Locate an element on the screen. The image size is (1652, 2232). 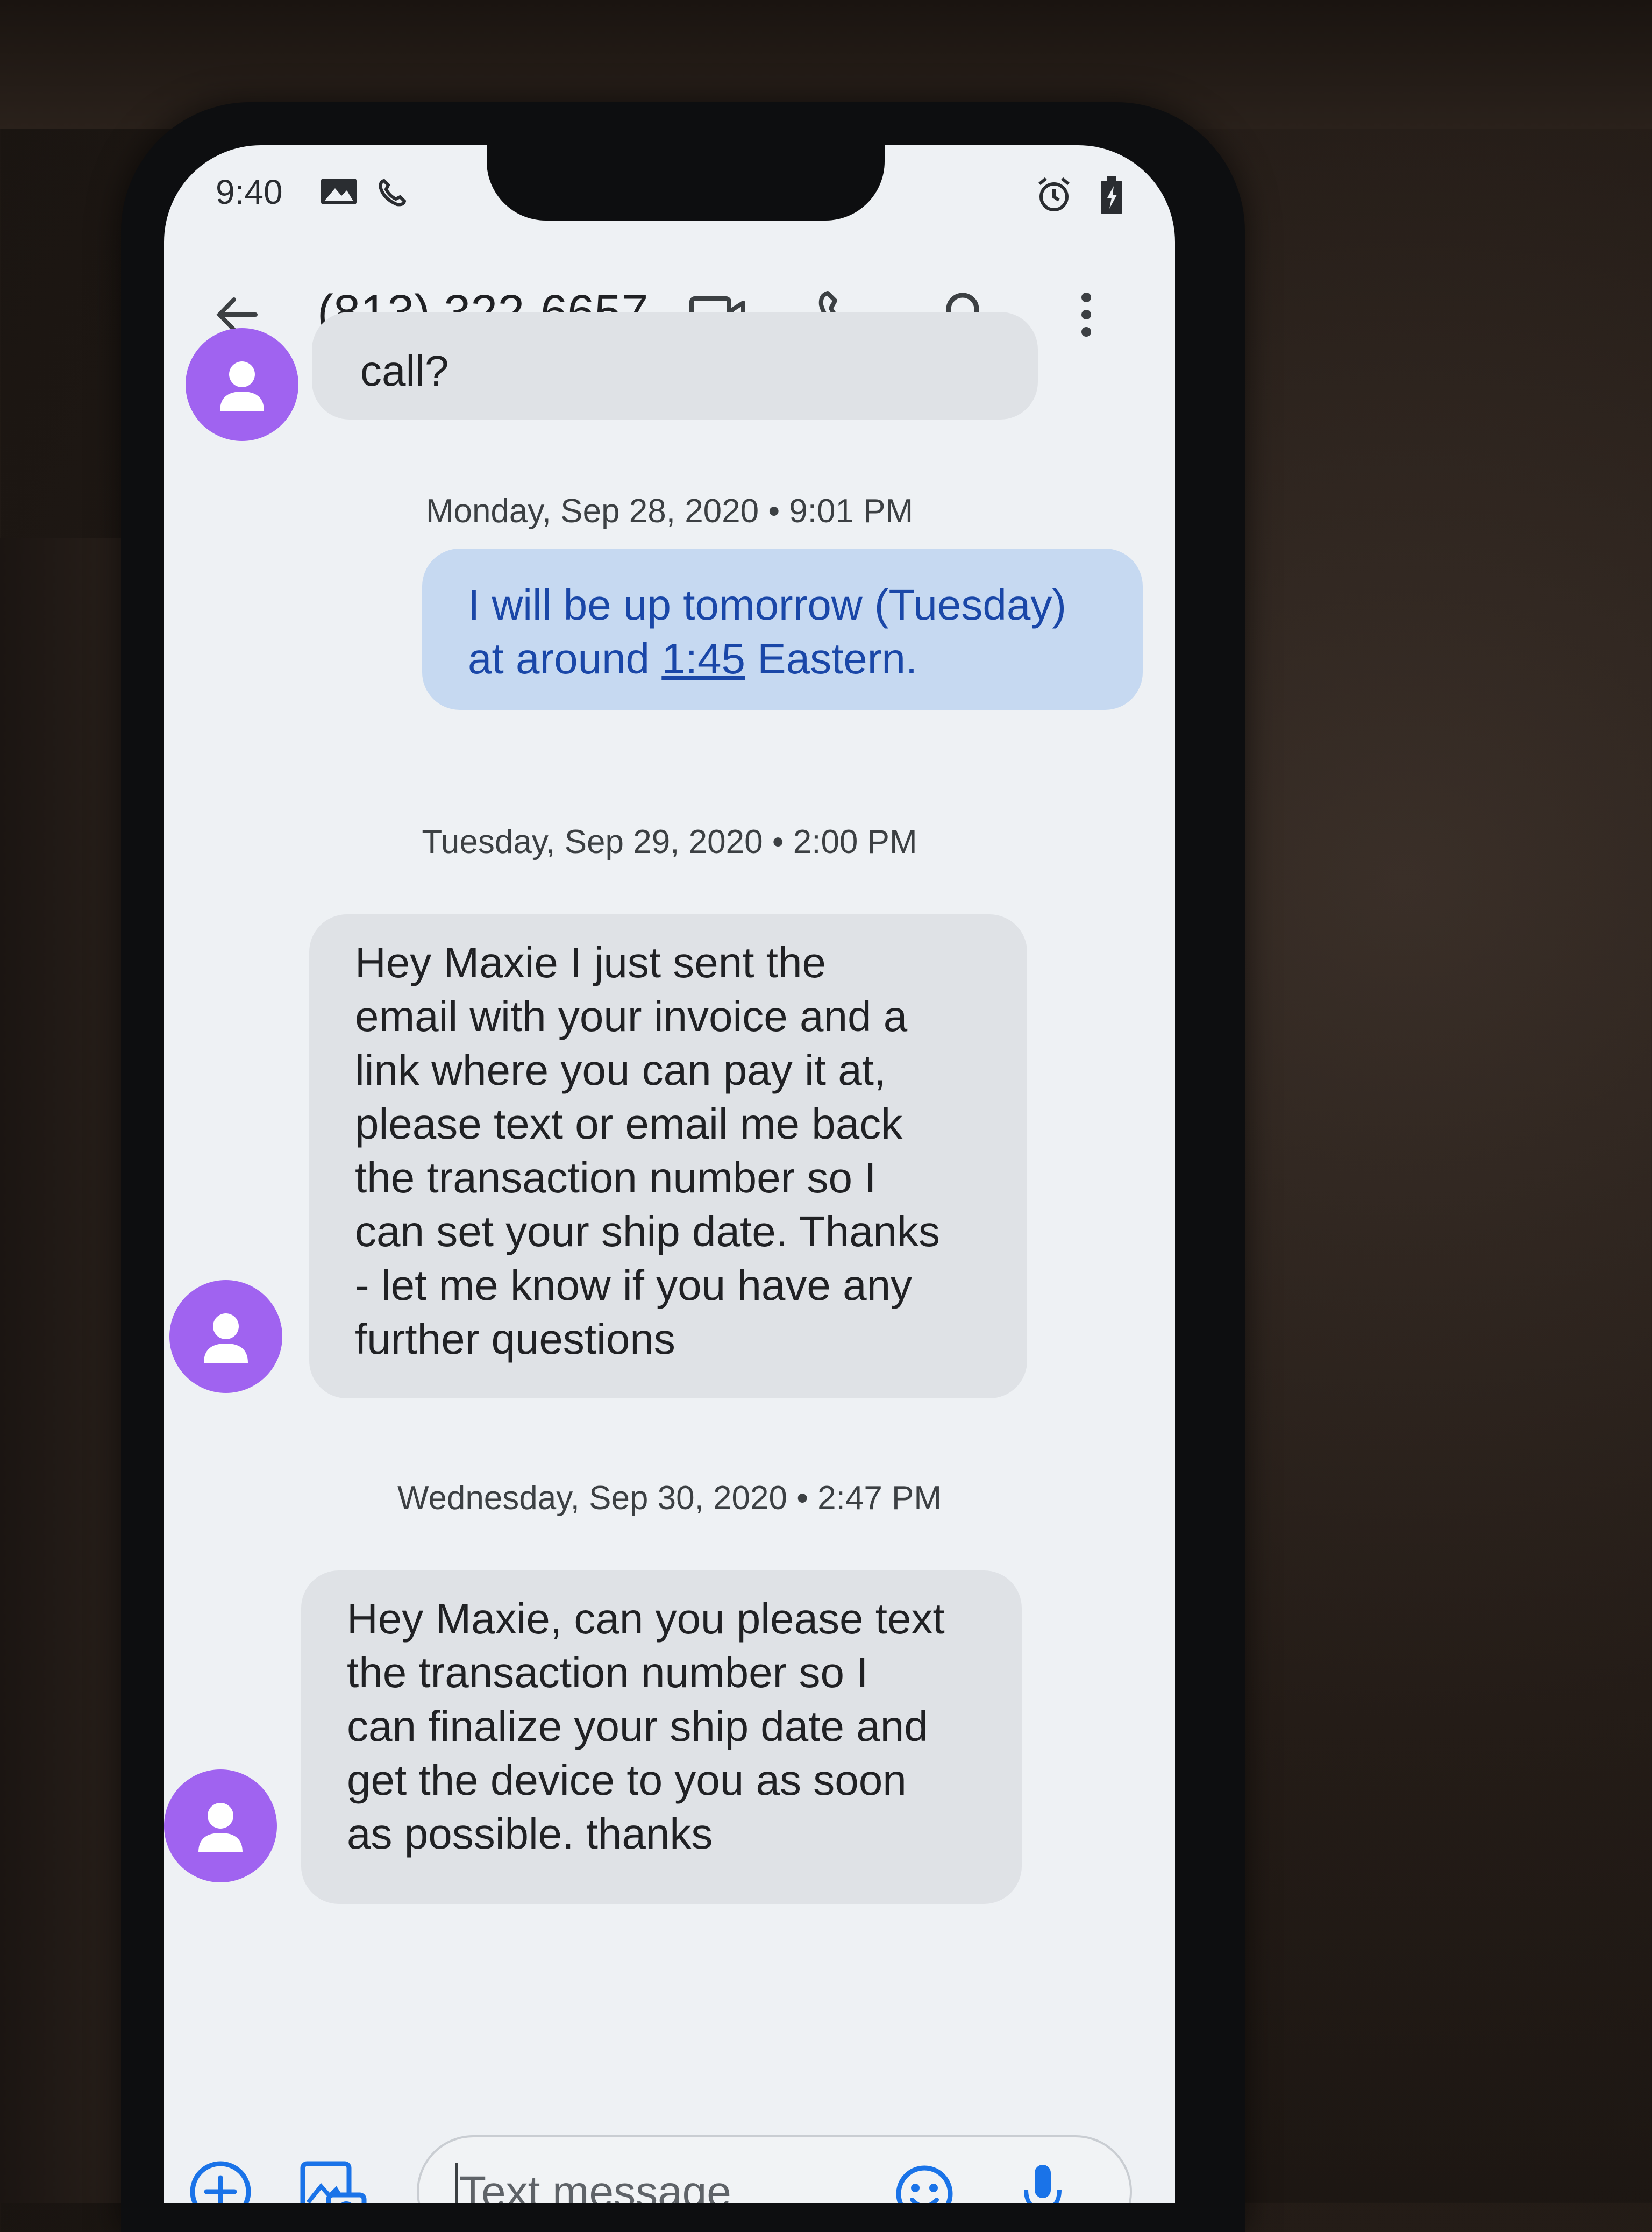
message-text: call? is located at coordinates (404, 371).